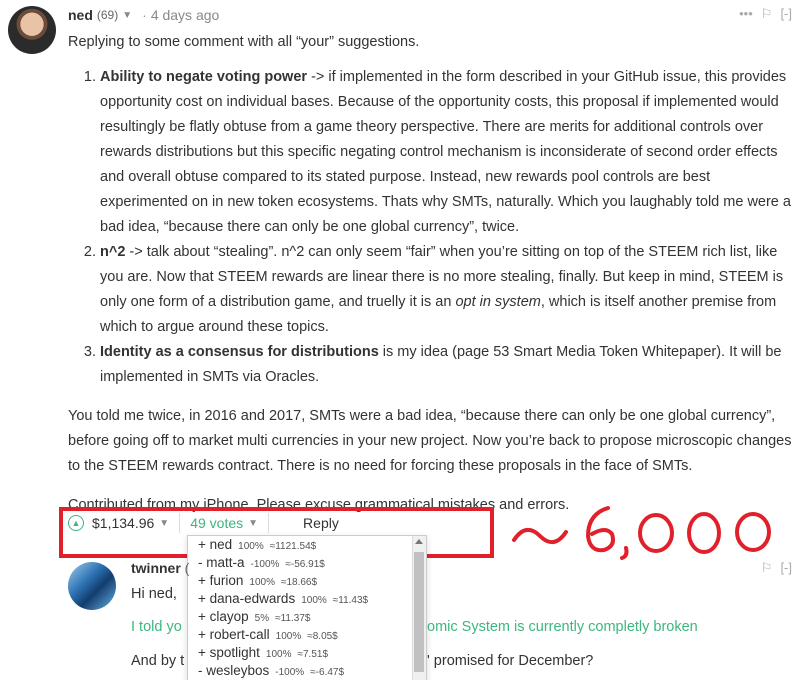 This screenshot has height=680, width=800. What do you see at coordinates (293, 618) in the screenshot?
I see `voter-value: ≈11.37$` at bounding box center [293, 618].